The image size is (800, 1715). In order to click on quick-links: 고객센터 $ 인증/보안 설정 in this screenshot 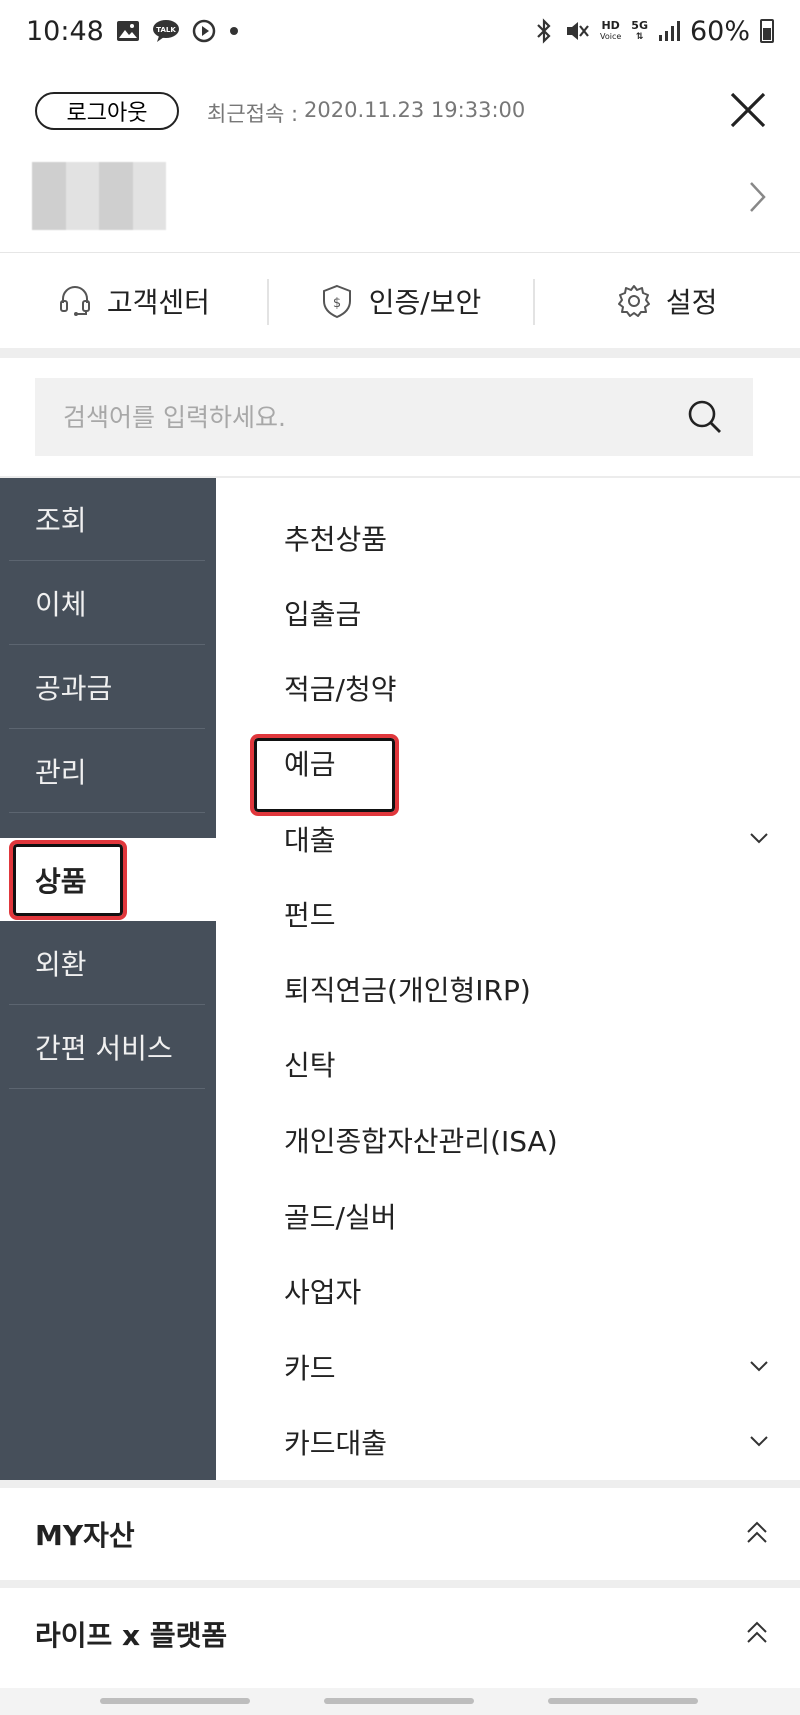, I will do `click(400, 300)`.